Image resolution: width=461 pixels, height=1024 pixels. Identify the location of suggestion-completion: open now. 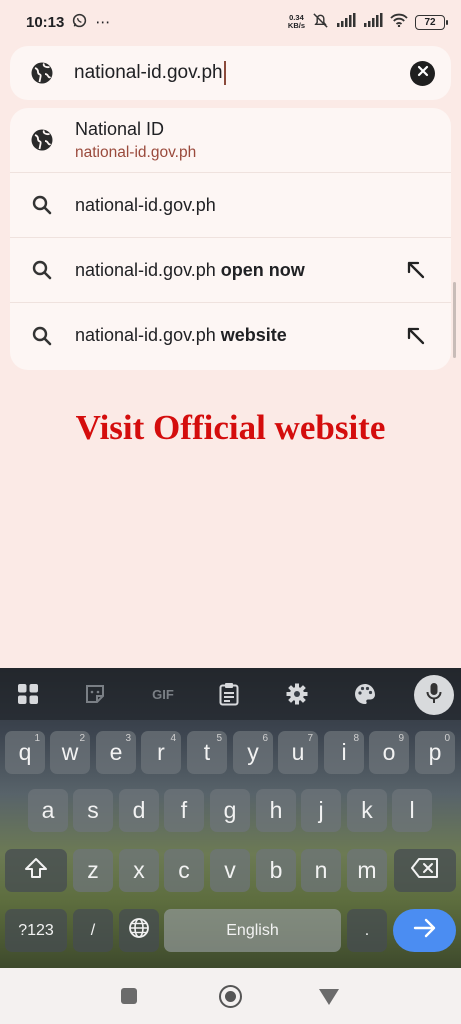
(260, 269).